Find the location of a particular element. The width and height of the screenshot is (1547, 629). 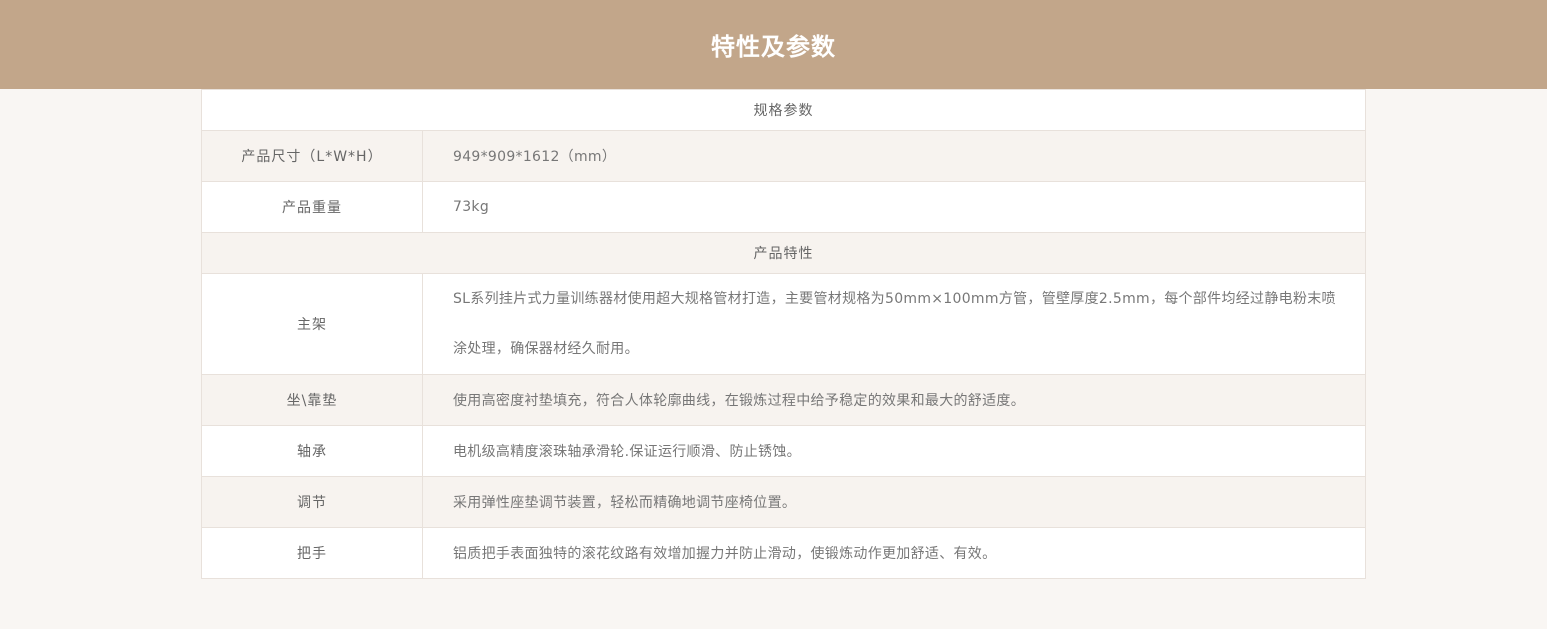

row-label-adjust: 调节 is located at coordinates (312, 502).